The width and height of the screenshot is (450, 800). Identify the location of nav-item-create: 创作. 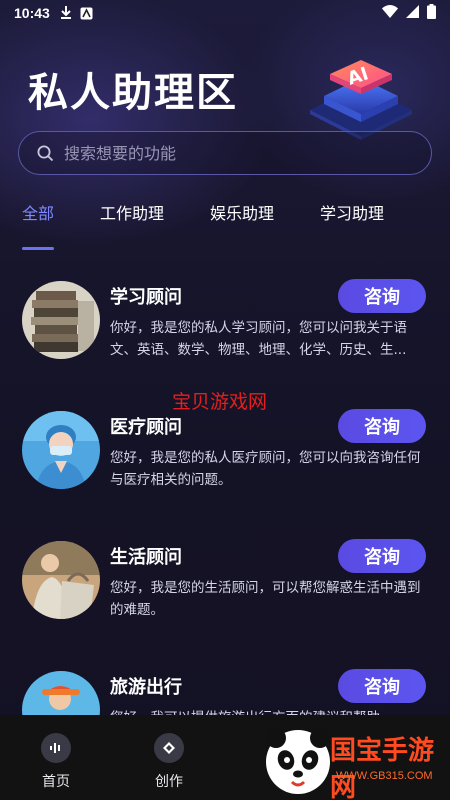
(169, 762).